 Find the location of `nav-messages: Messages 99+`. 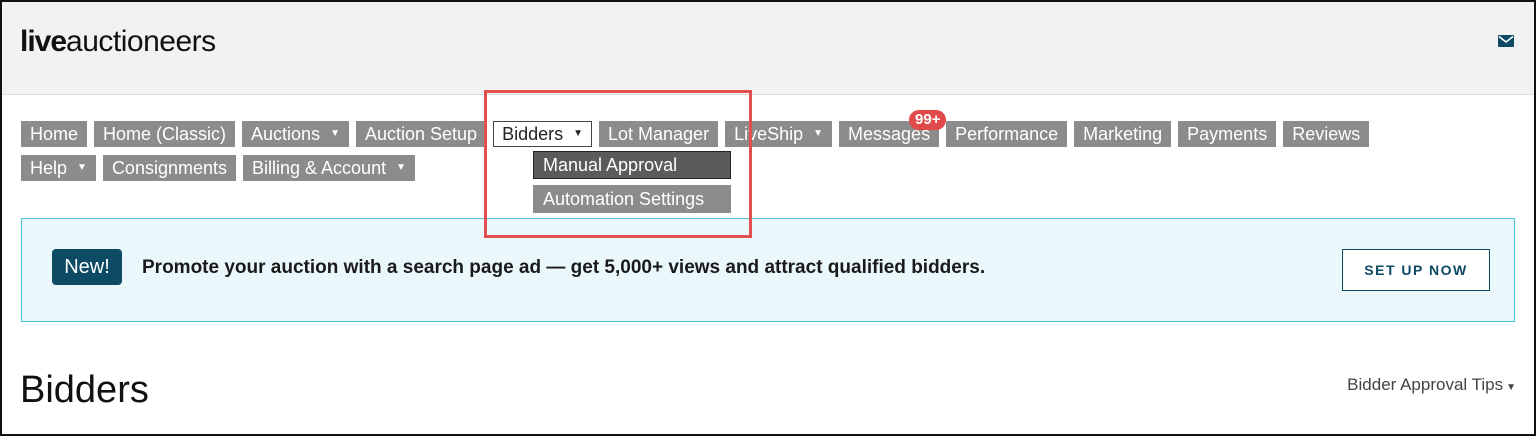

nav-messages: Messages 99+ is located at coordinates (893, 128).